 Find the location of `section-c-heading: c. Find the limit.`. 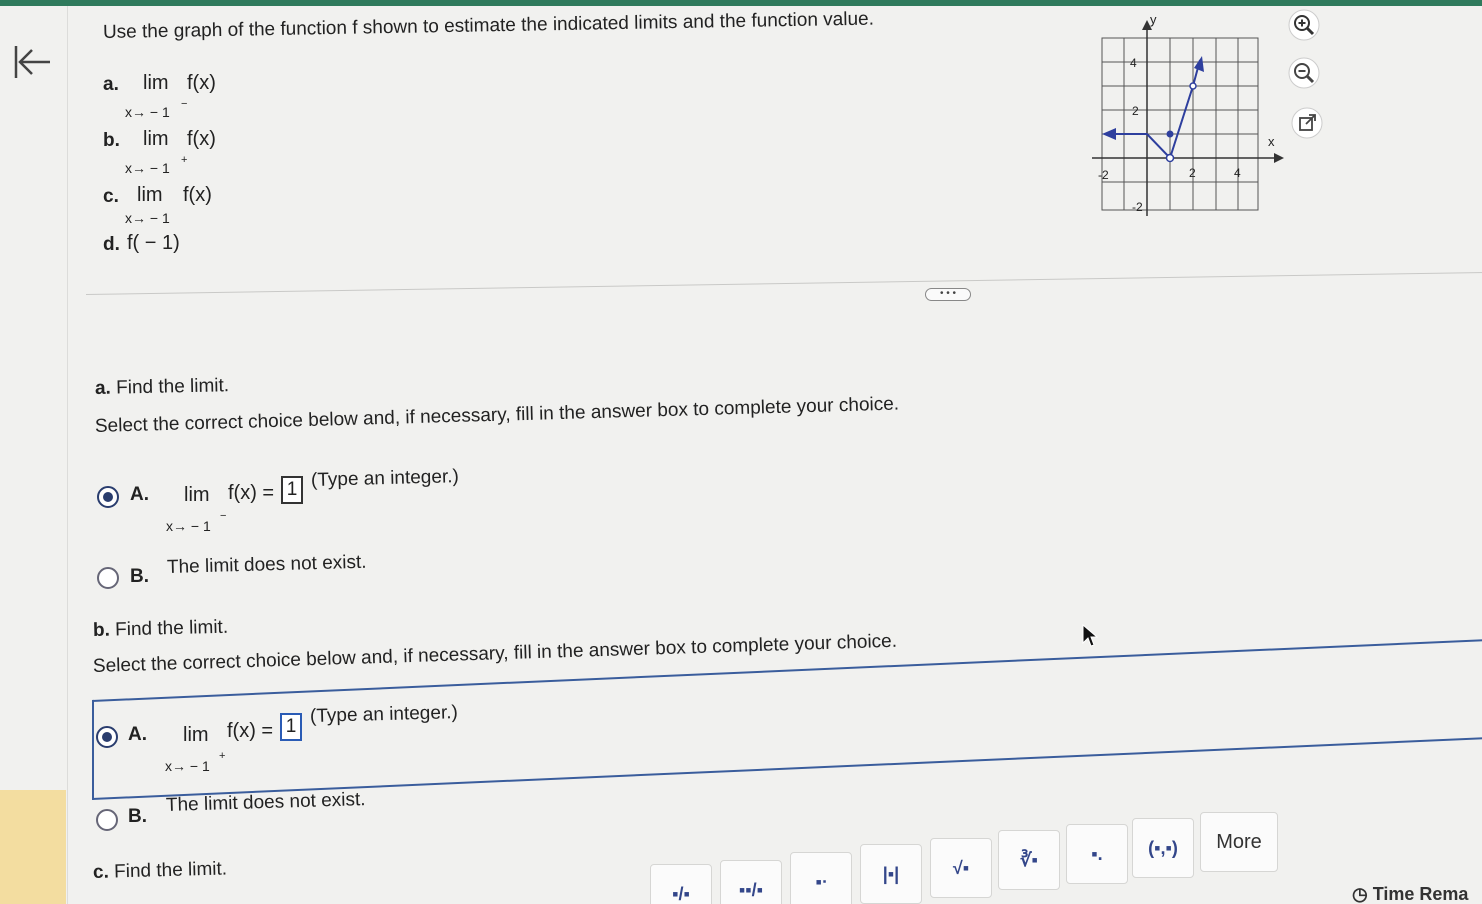

section-c-heading: c. Find the limit. is located at coordinates (160, 871).